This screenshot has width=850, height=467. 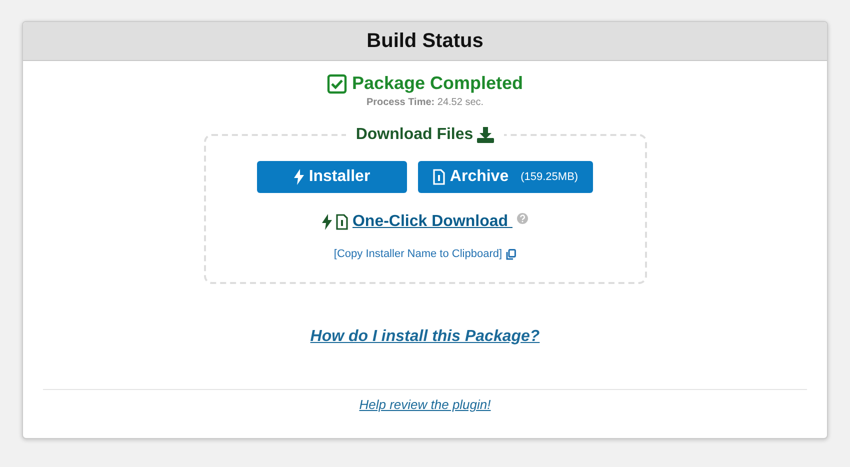 What do you see at coordinates (425, 102) in the screenshot?
I see `process-time: Process Time: 24.52 sec.` at bounding box center [425, 102].